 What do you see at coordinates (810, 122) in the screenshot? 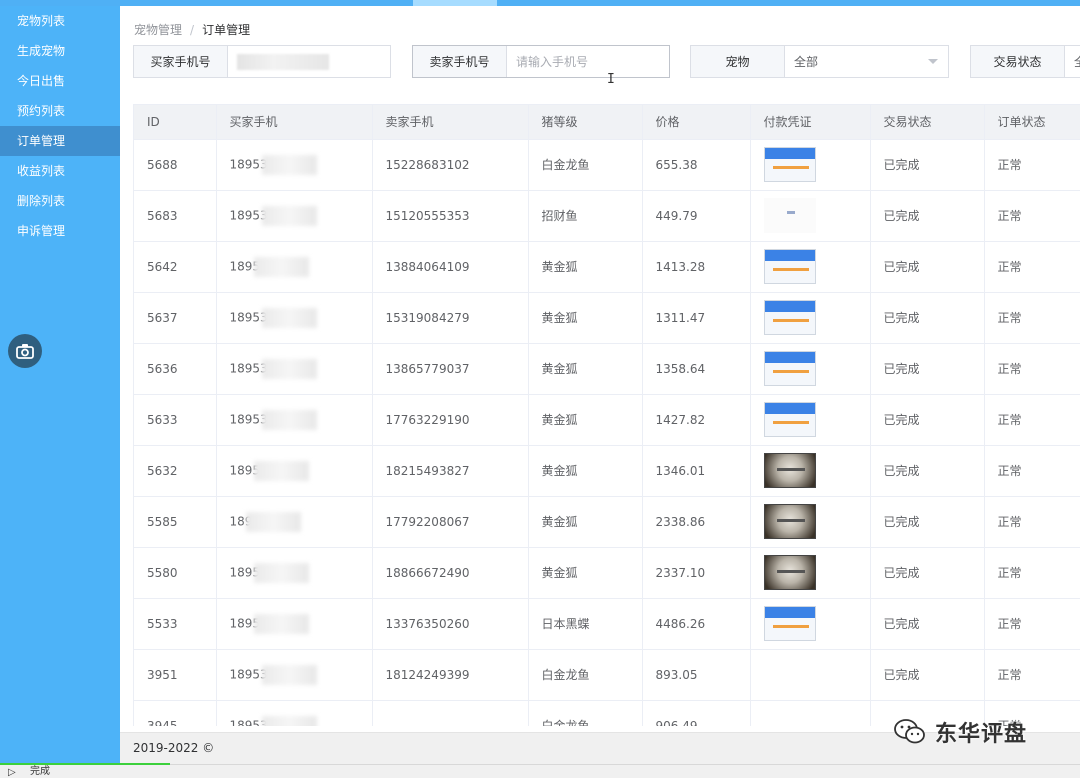
I see `column-header-5: 付款凭证` at bounding box center [810, 122].